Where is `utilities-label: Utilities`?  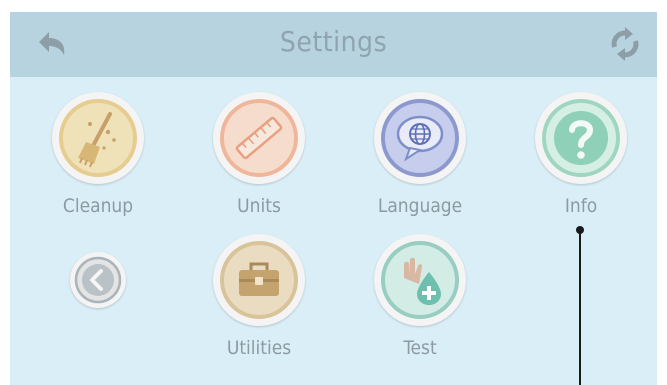 utilities-label: Utilities is located at coordinates (259, 348).